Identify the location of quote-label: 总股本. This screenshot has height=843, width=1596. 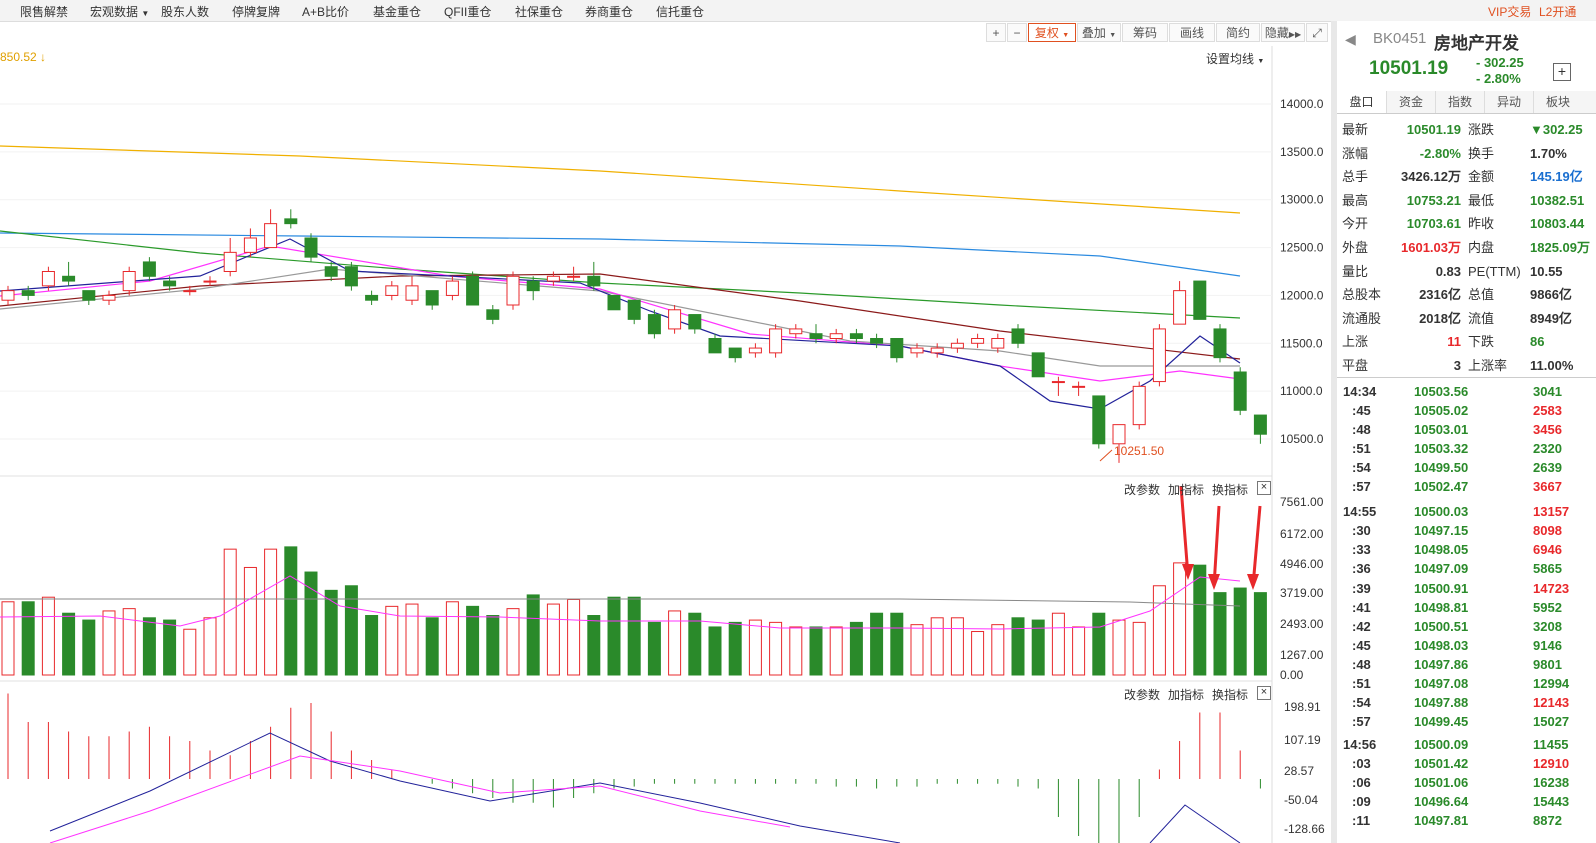
(1362, 295).